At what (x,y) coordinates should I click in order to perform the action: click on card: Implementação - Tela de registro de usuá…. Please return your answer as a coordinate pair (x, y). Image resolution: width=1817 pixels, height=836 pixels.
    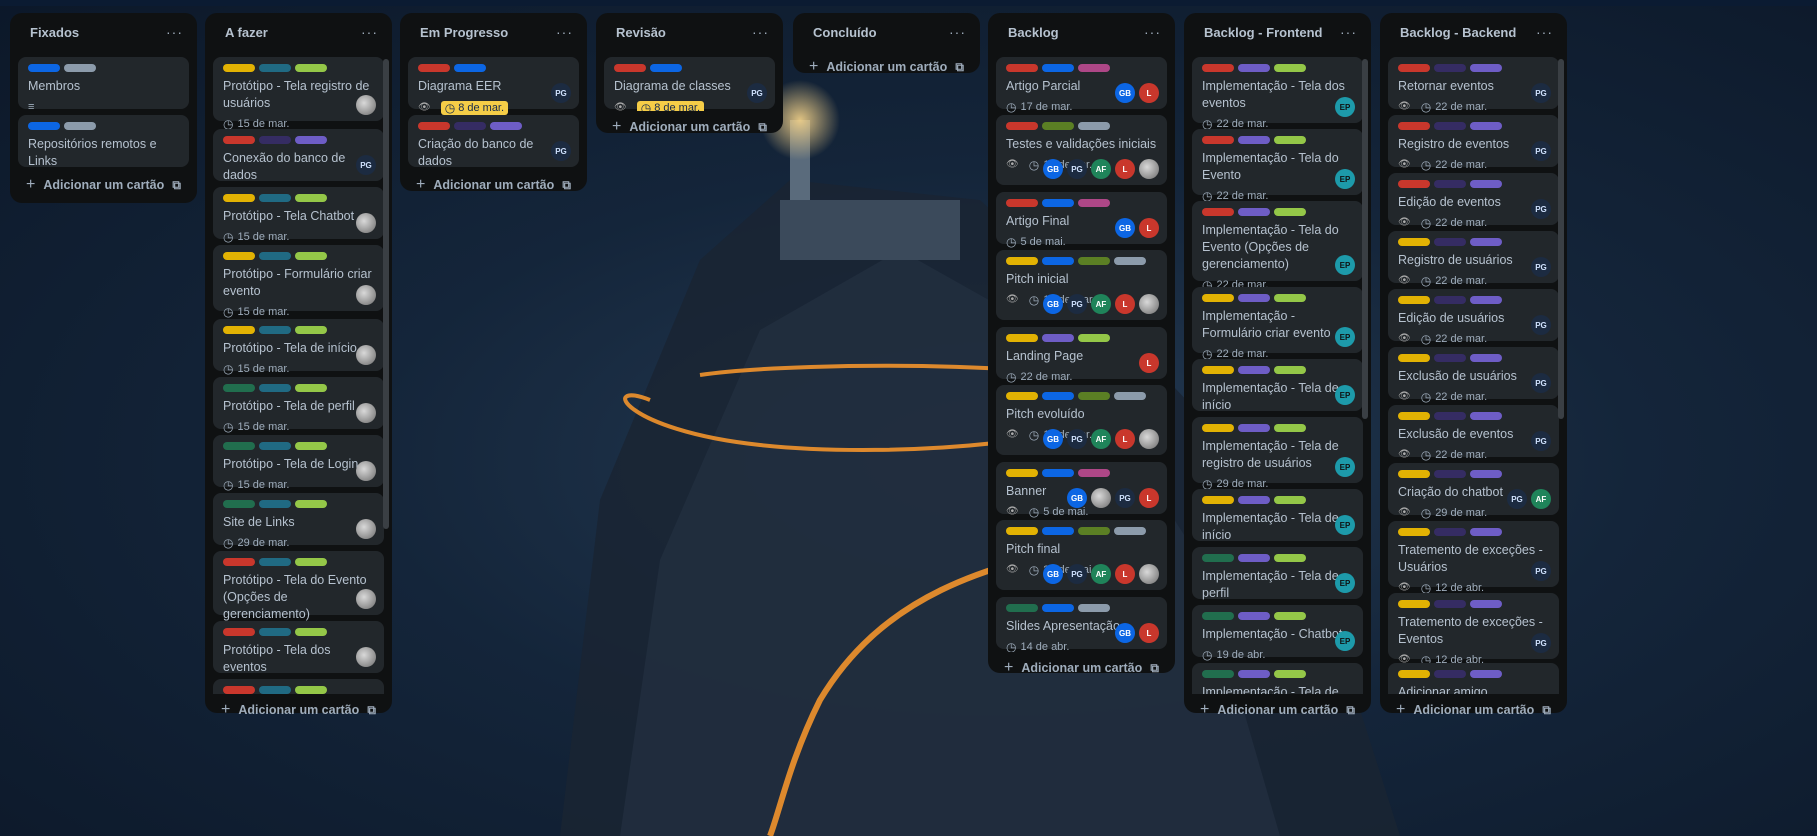
    Looking at the image, I should click on (1277, 453).